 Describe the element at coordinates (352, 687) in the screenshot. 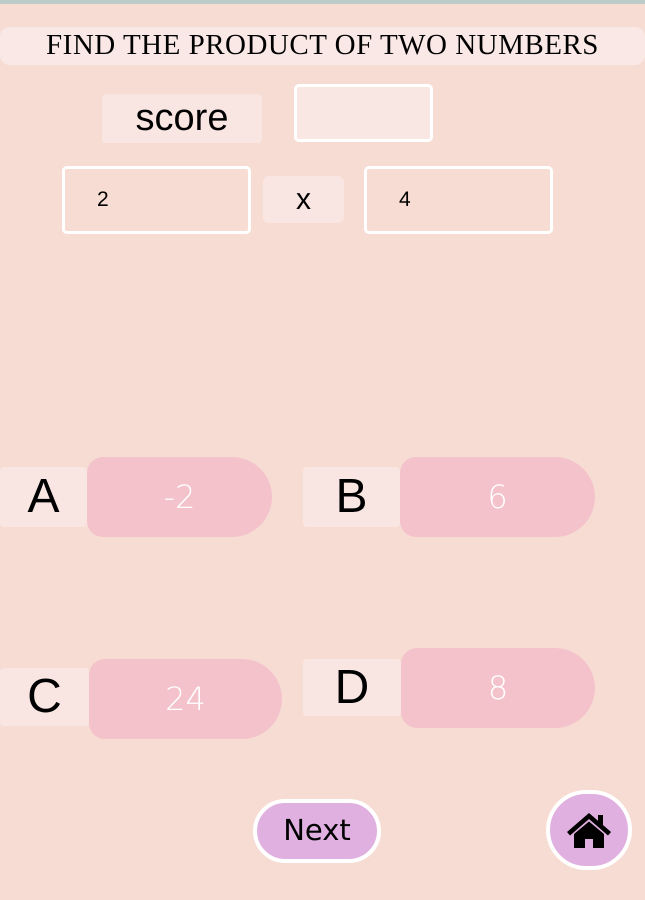

I see `option-letter: D` at that location.